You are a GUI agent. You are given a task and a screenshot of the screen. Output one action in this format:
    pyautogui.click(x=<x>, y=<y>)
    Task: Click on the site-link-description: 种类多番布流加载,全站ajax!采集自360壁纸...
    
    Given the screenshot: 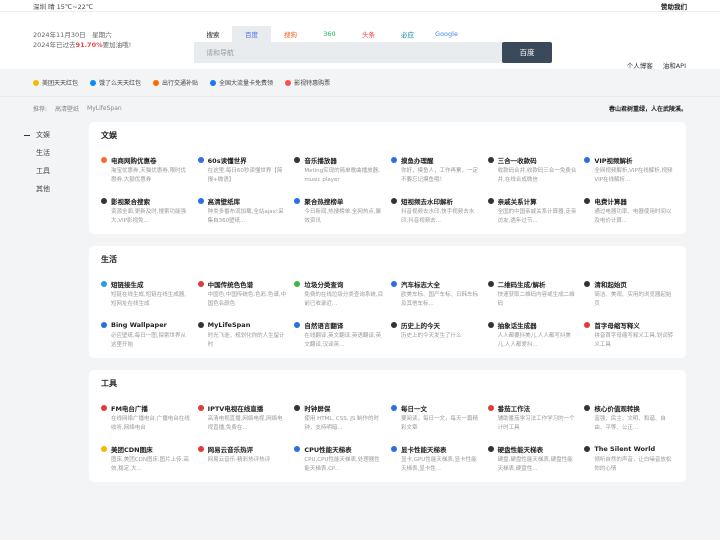 What is the action you would take?
    pyautogui.click(x=245, y=216)
    